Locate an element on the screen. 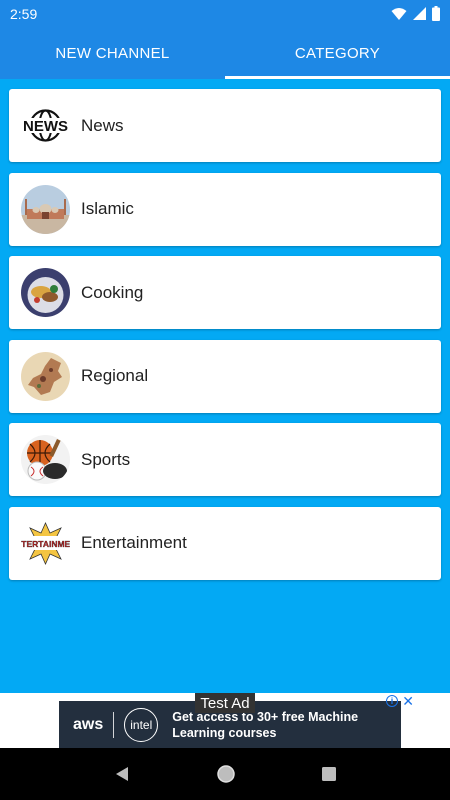 Image resolution: width=450 pixels, height=800 pixels. food-icon is located at coordinates (45, 292).